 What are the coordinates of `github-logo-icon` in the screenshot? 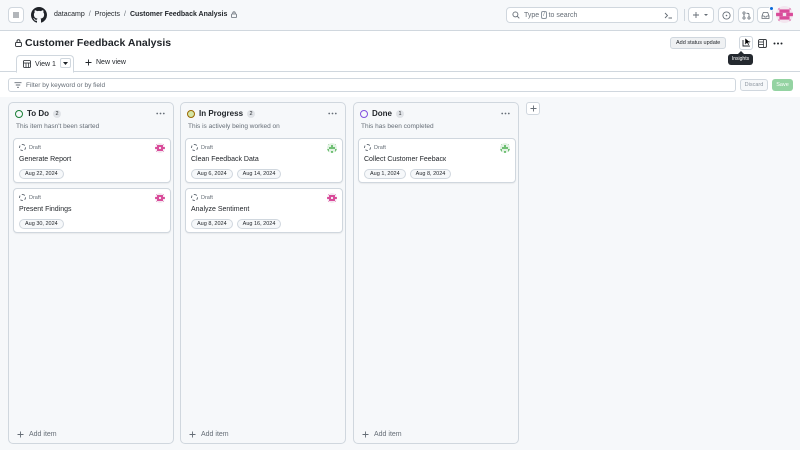 It's located at (39, 15).